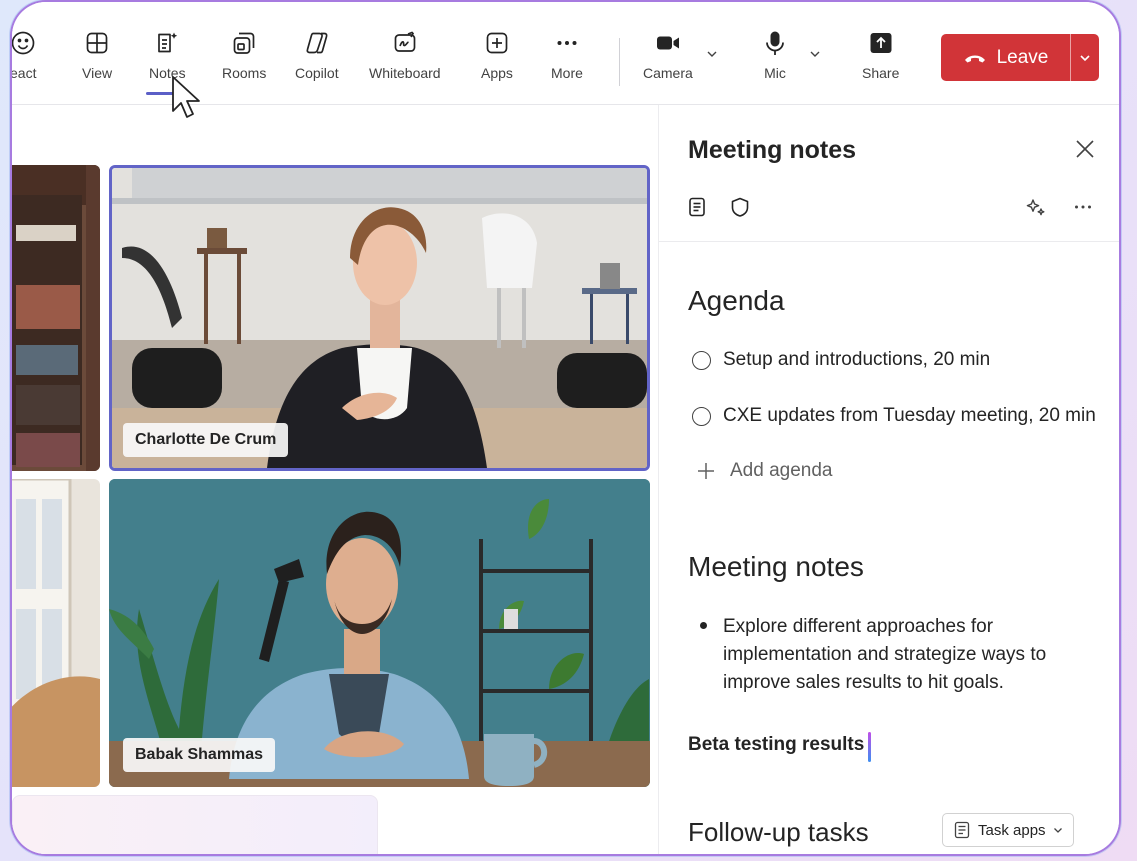 The image size is (1137, 861). Describe the element at coordinates (706, 471) in the screenshot. I see `plus-icon` at that location.